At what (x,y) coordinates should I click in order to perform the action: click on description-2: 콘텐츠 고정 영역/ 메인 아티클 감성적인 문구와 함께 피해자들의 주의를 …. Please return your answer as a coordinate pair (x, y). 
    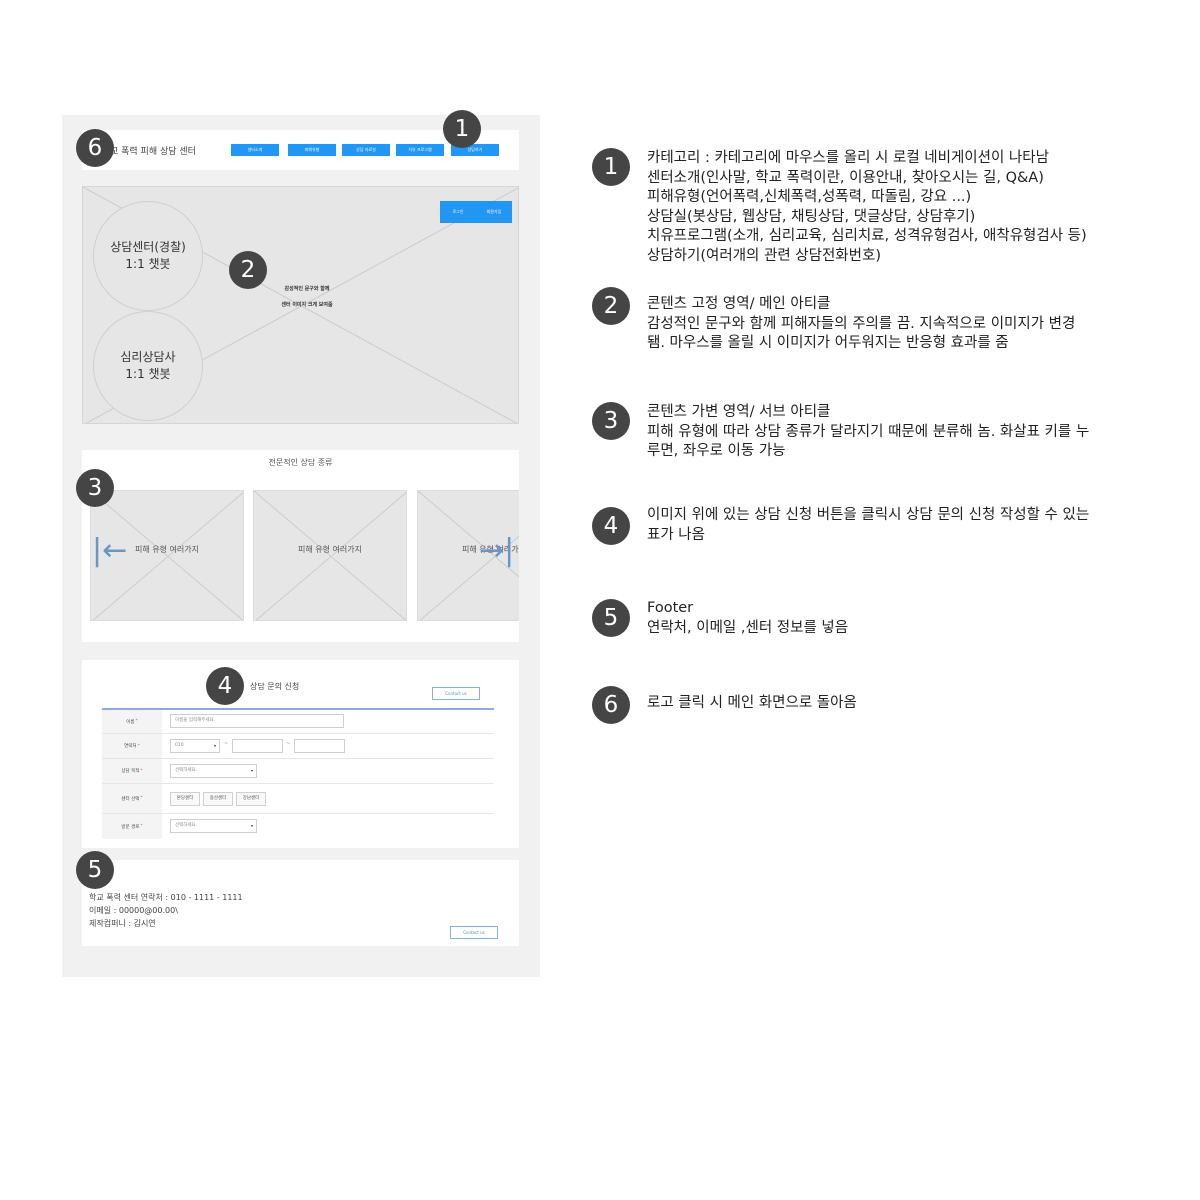
    Looking at the image, I should click on (861, 324).